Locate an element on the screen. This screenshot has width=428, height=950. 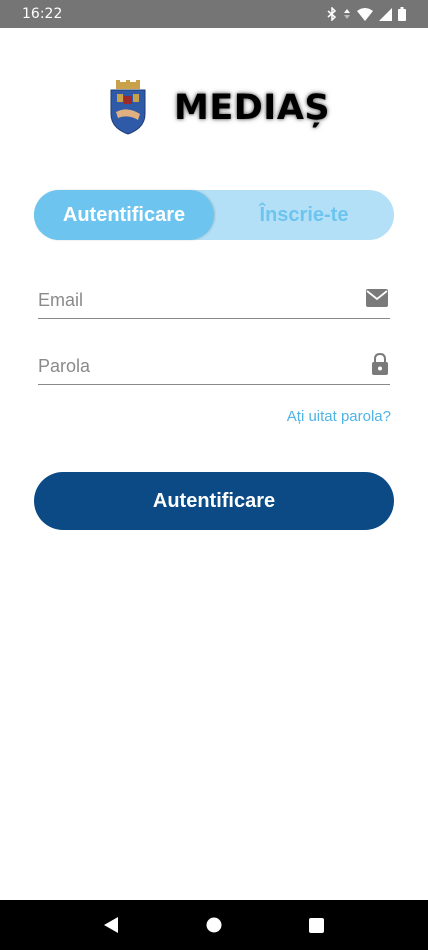
status-time: 16:22 is located at coordinates (42, 14).